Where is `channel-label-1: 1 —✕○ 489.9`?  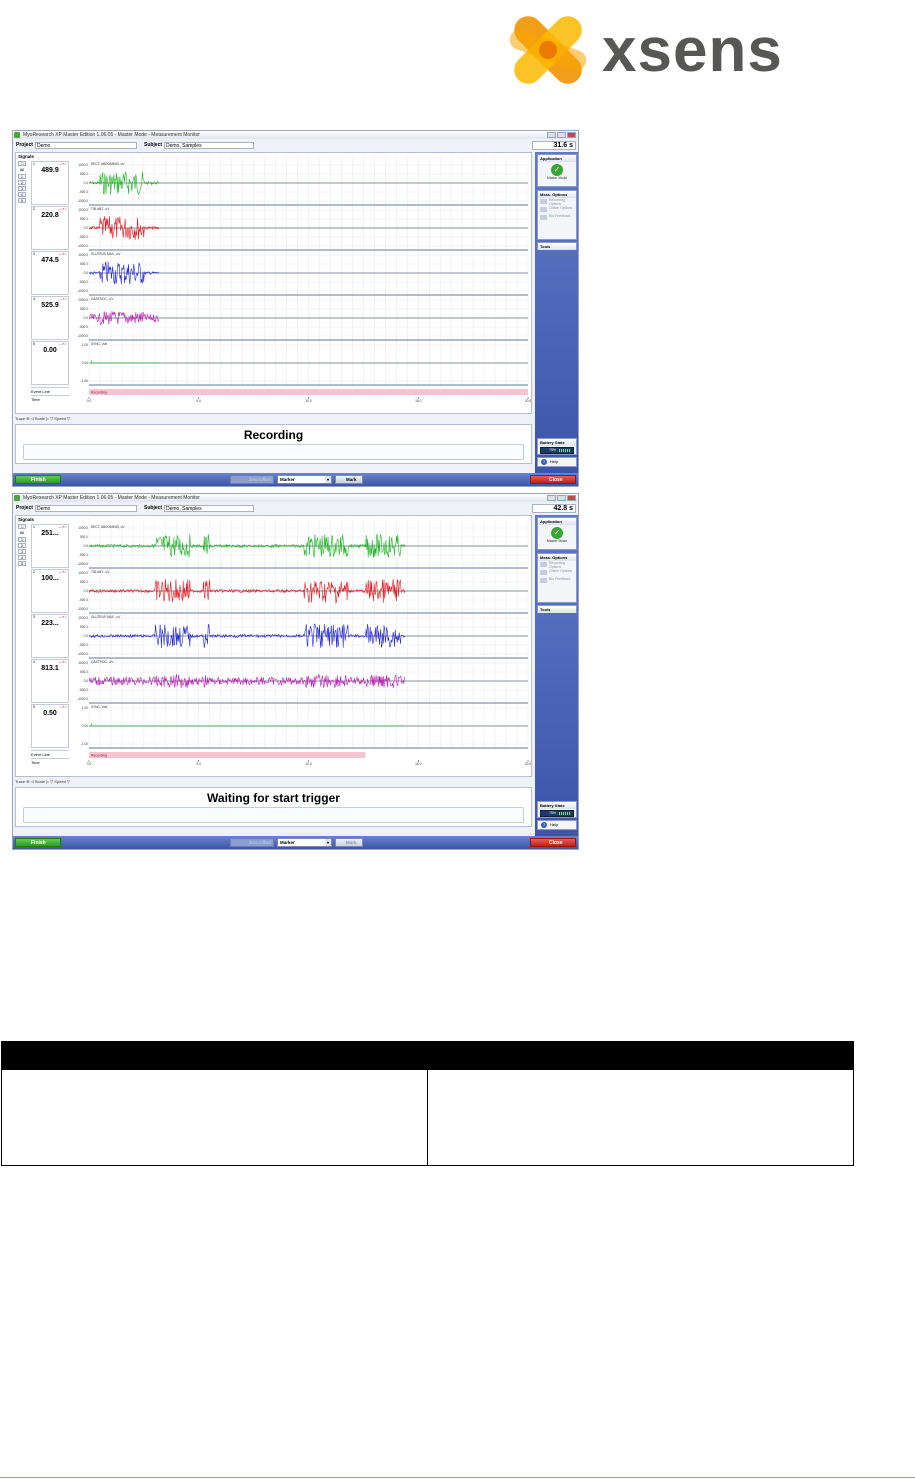
channel-label-1: 1 —✕○ 489.9 is located at coordinates (50, 183).